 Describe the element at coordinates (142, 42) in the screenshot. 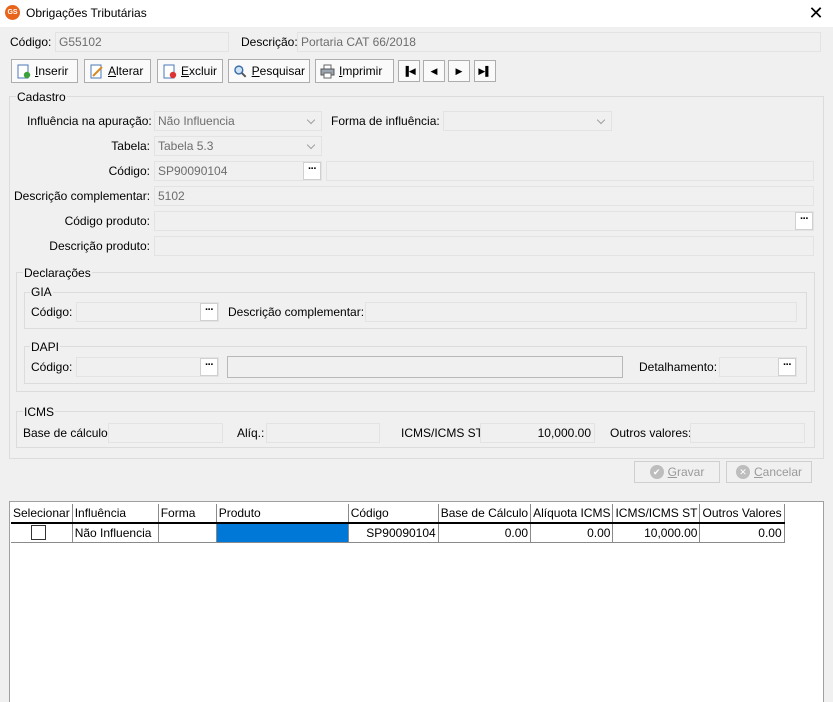

I see `codigo-header-field: G55102` at that location.